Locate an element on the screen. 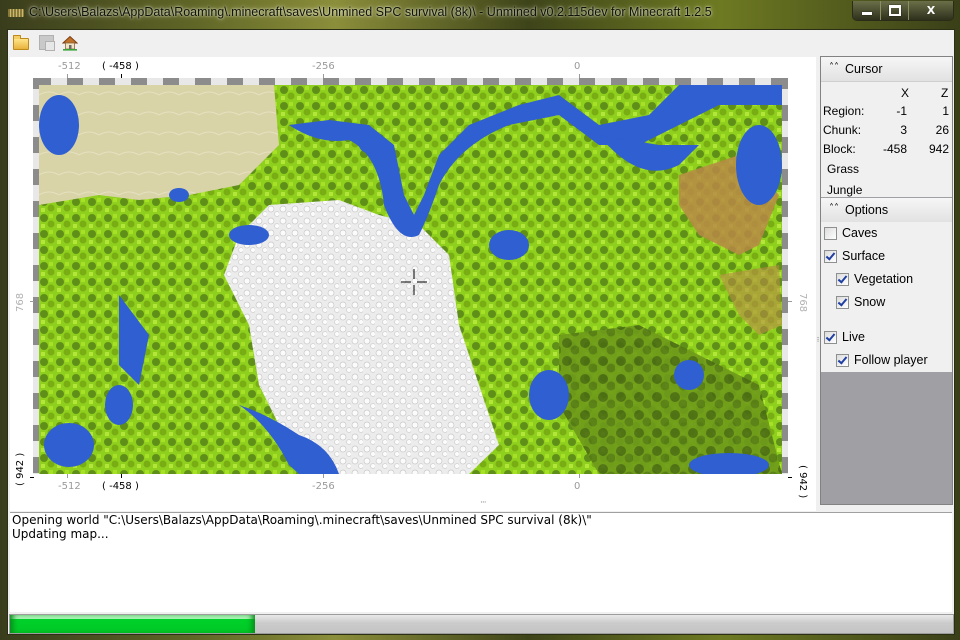 This screenshot has width=960, height=640. biome-name: Jungle is located at coordinates (845, 190).